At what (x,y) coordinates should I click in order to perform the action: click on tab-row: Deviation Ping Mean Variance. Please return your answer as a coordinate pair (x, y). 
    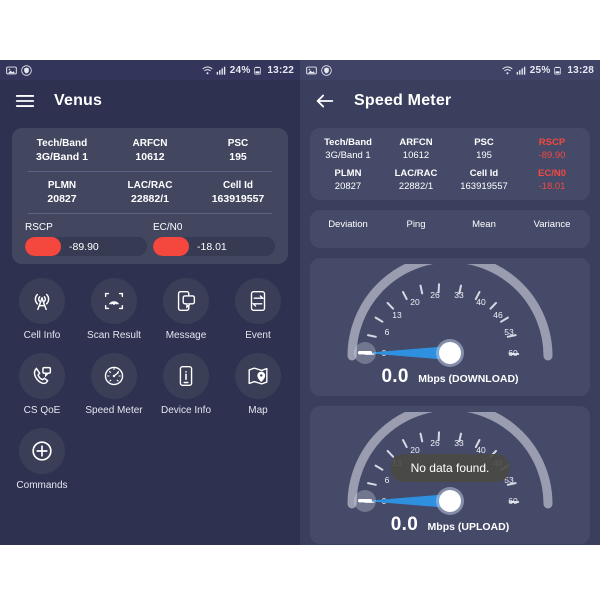
    Looking at the image, I should click on (450, 224).